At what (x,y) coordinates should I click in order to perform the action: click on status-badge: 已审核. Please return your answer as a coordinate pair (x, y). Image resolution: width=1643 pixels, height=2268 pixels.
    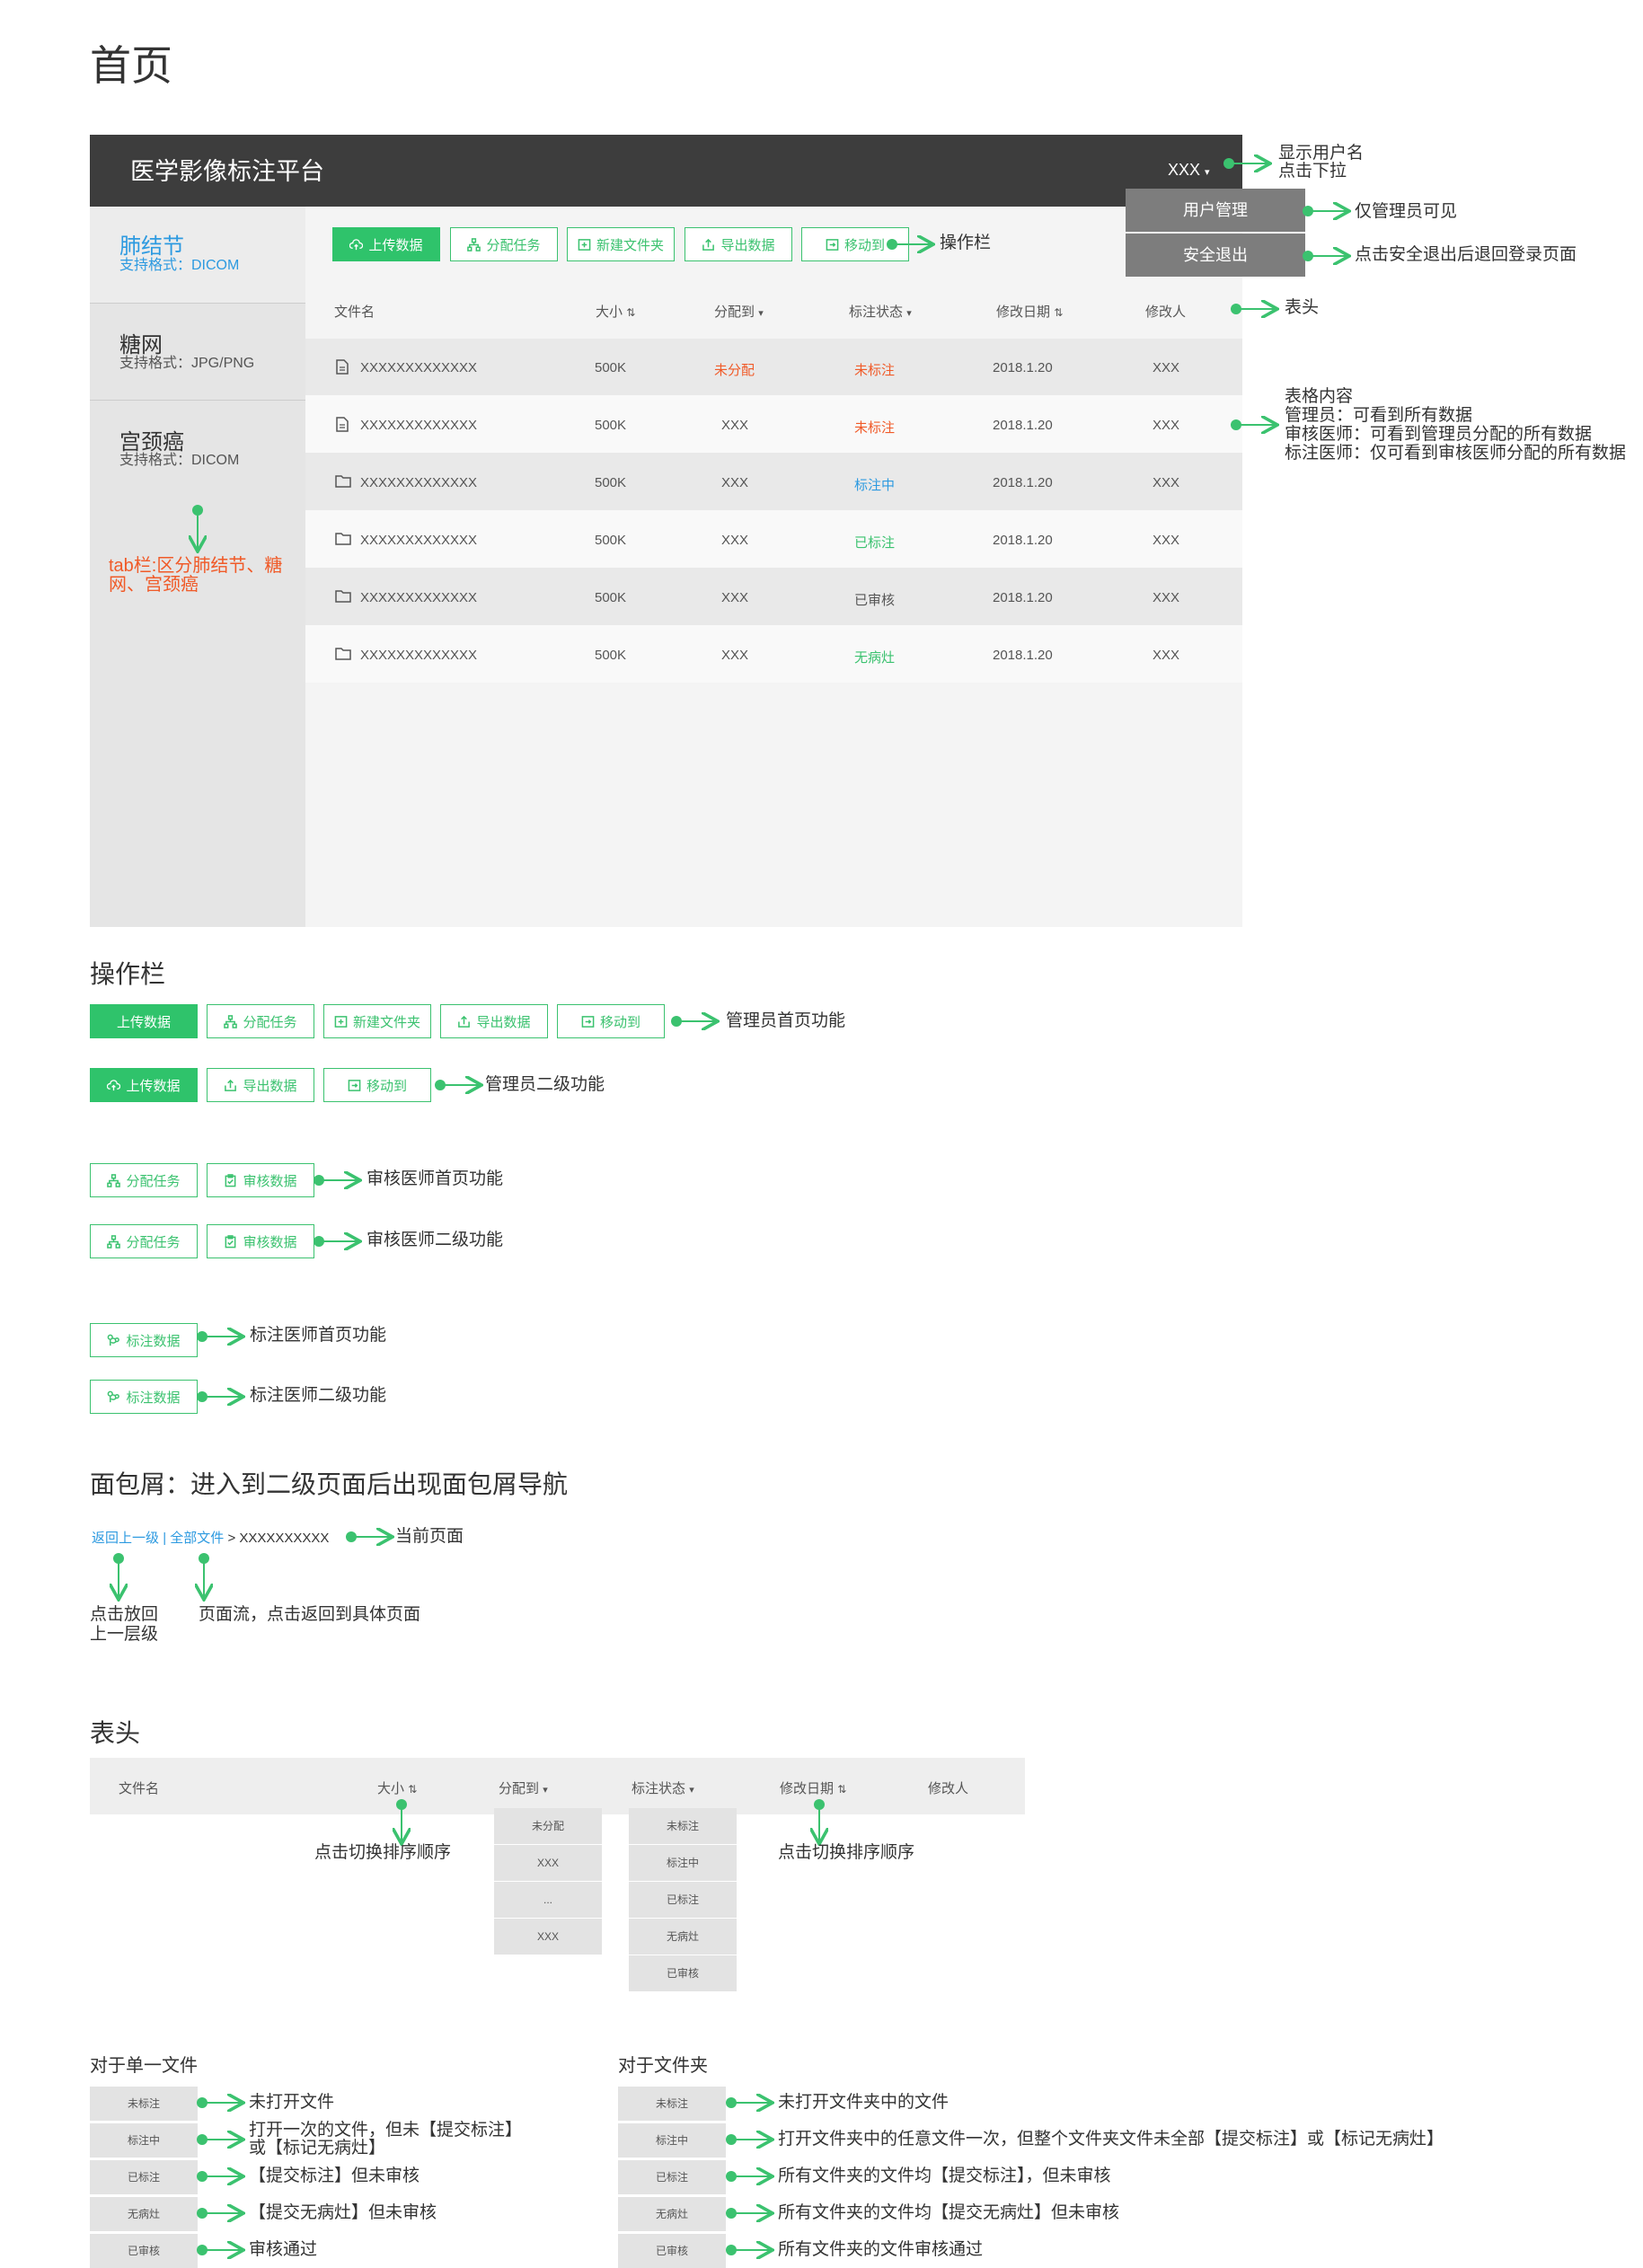
    Looking at the image, I should click on (144, 2251).